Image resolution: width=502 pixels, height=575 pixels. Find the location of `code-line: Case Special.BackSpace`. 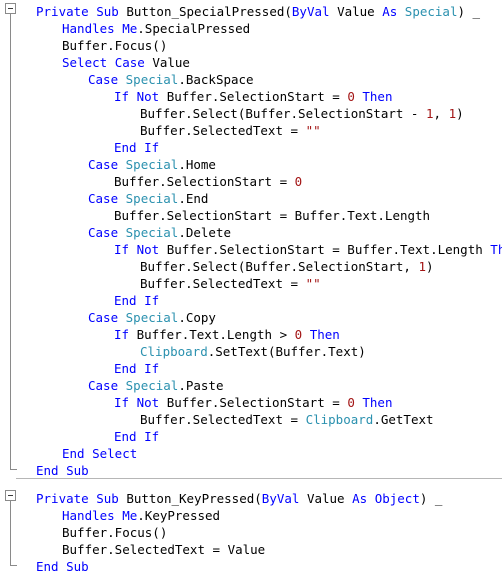

code-line: Case Special.BackSpace is located at coordinates (171, 79).